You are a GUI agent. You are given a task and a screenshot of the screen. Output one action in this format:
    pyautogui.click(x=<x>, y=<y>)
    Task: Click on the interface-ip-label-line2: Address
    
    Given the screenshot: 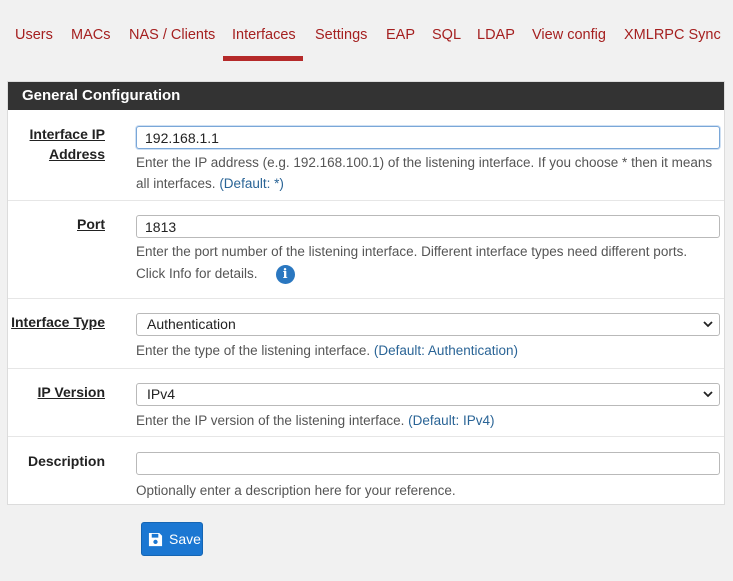 What is the action you would take?
    pyautogui.click(x=76, y=154)
    